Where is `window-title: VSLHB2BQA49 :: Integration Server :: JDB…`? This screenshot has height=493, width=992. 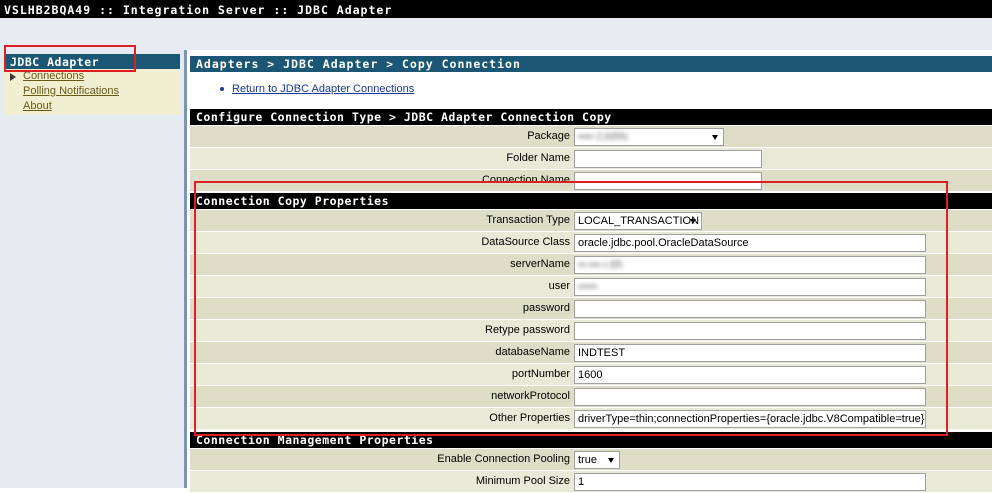 window-title: VSLHB2BQA49 :: Integration Server :: JDB… is located at coordinates (198, 10).